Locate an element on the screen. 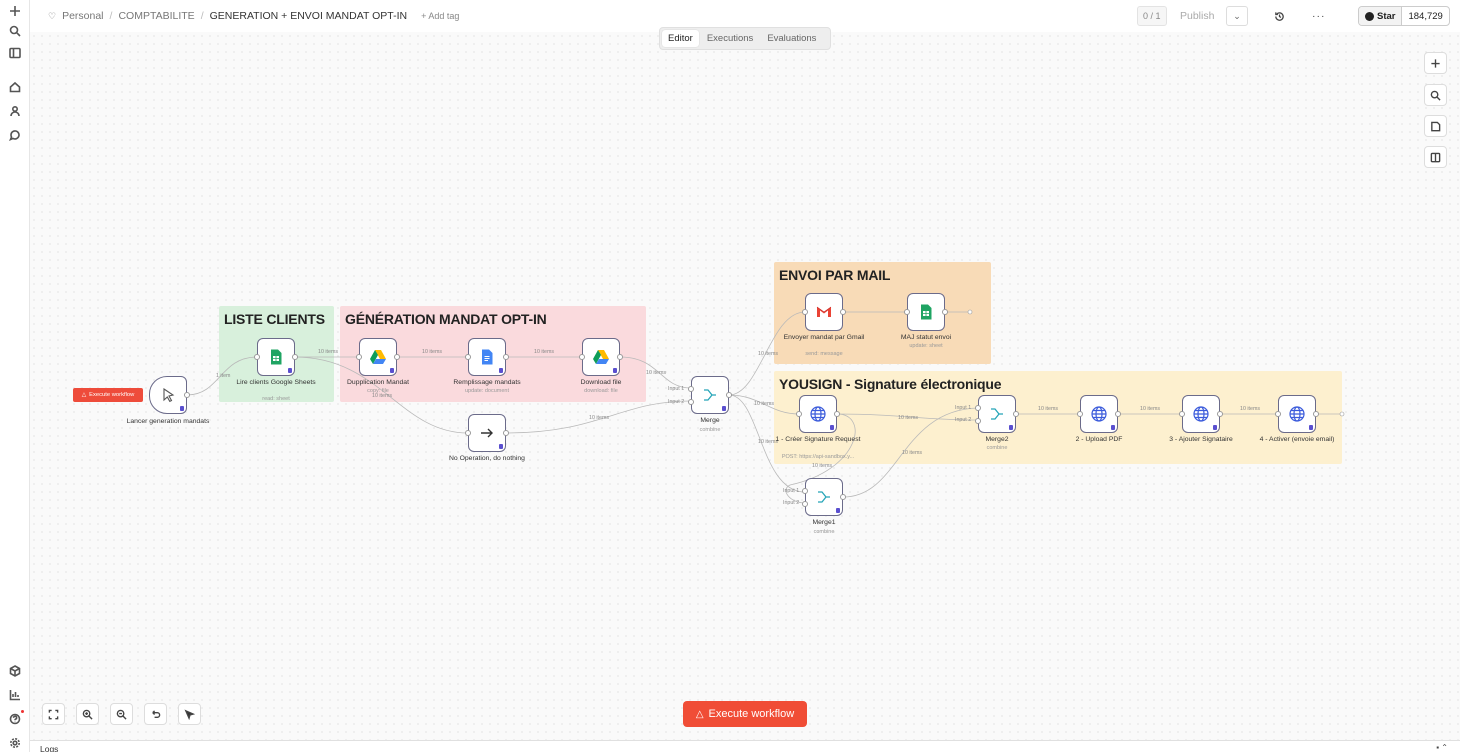 Image resolution: width=1460 pixels, height=752 pixels. node-docs-fill is located at coordinates (487, 357).